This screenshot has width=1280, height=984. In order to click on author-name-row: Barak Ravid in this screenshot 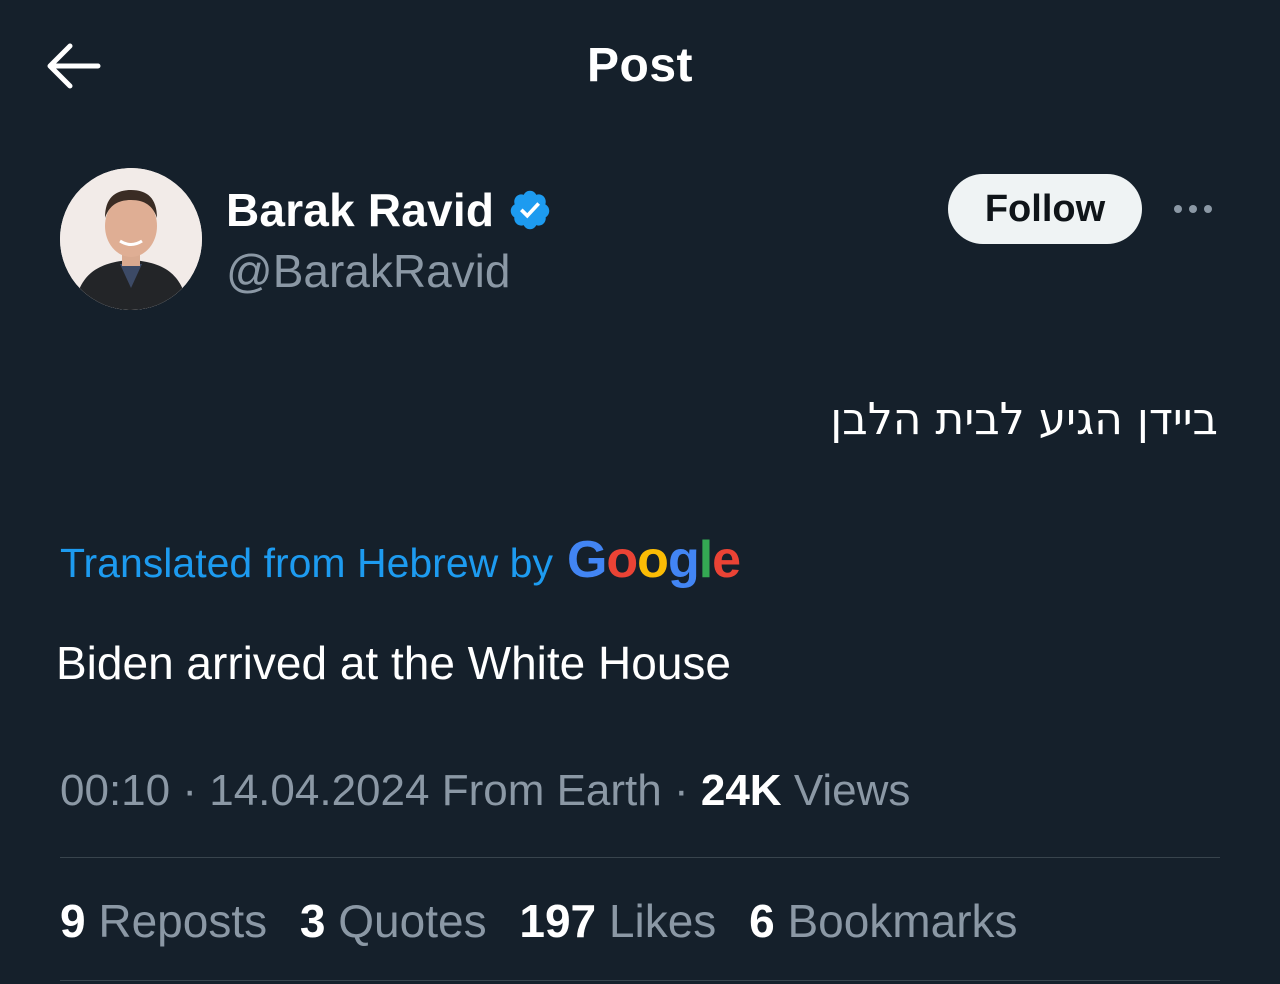, I will do `click(389, 210)`.